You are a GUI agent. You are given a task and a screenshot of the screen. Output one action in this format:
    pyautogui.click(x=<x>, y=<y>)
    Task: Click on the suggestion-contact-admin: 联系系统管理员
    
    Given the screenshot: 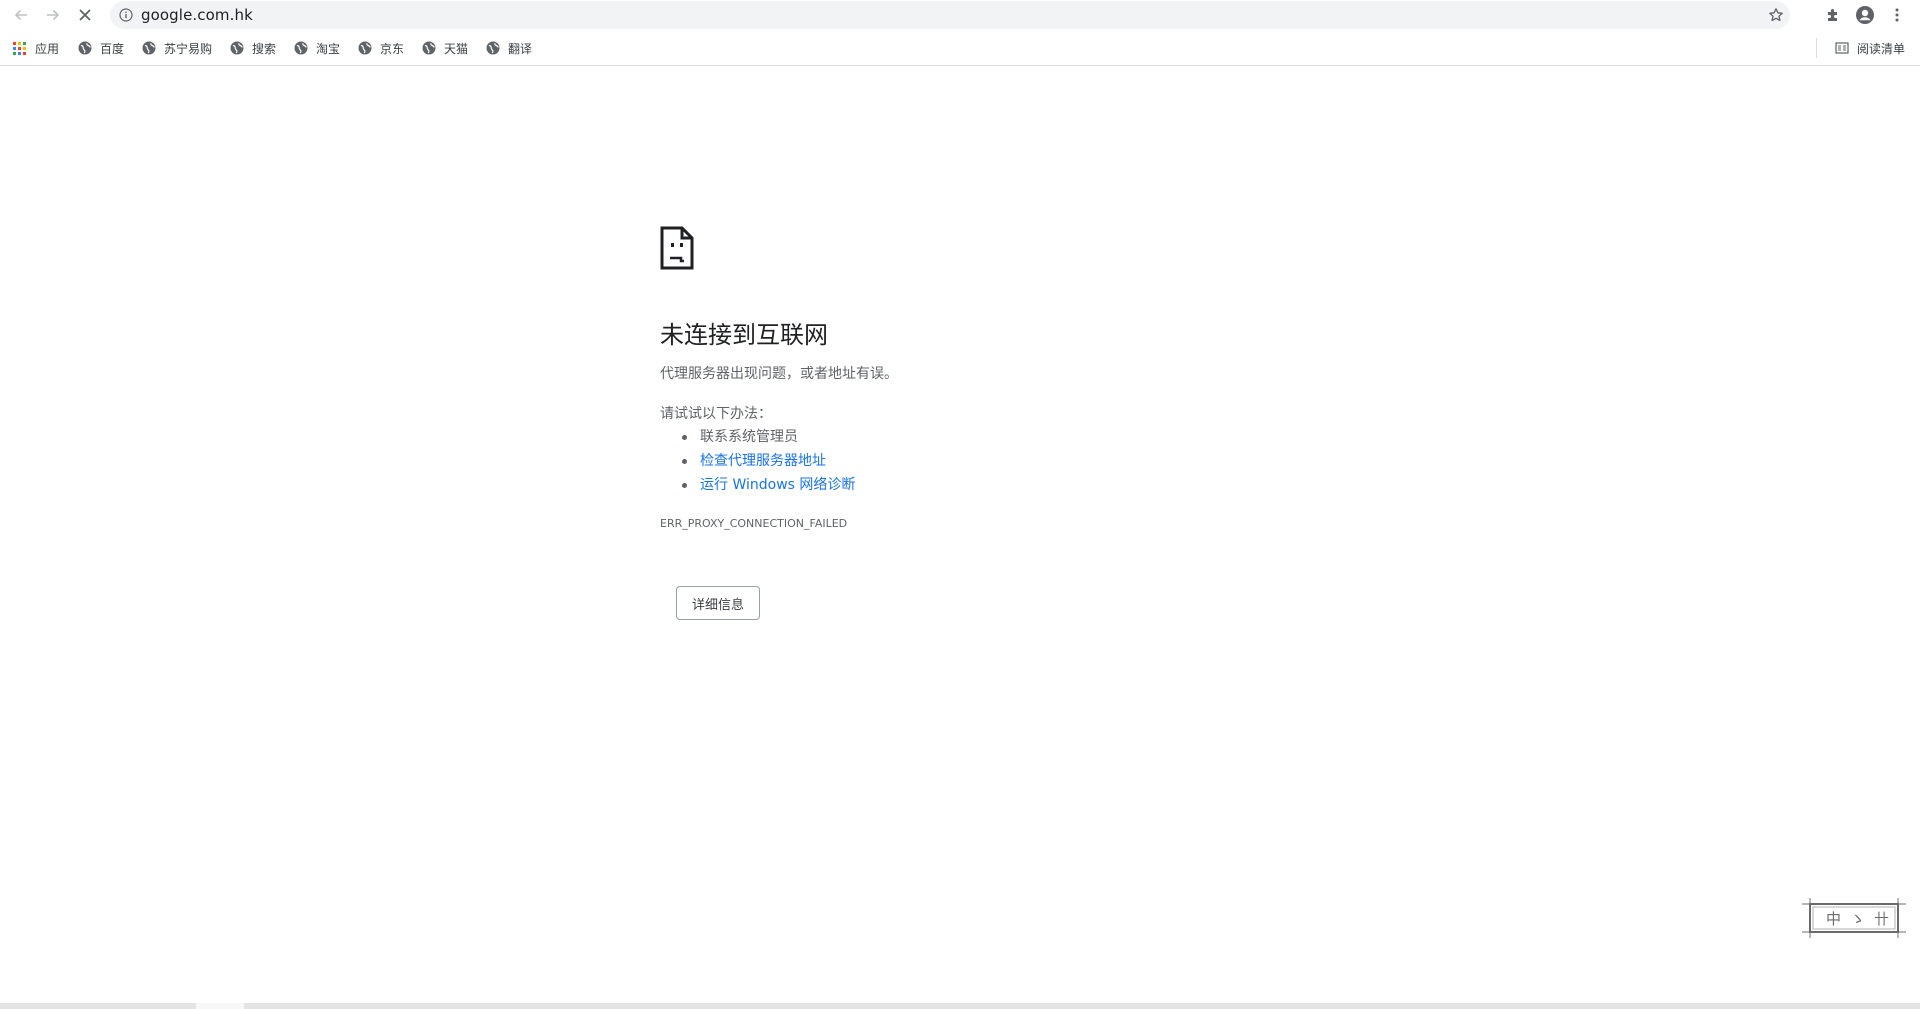 What is the action you would take?
    pyautogui.click(x=757, y=437)
    